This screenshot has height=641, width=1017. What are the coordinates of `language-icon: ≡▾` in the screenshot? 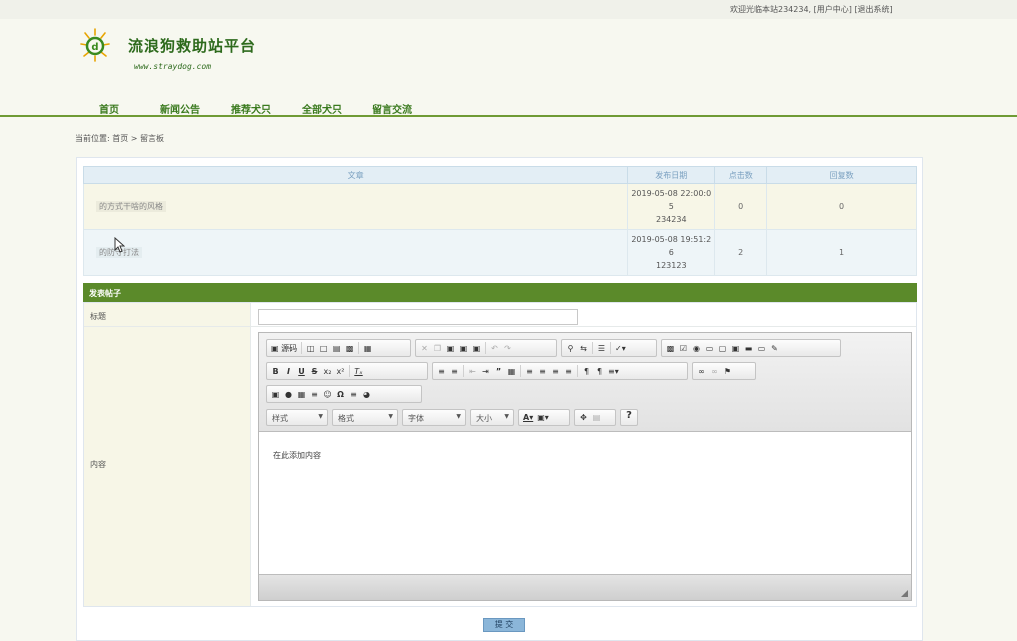 It's located at (613, 371).